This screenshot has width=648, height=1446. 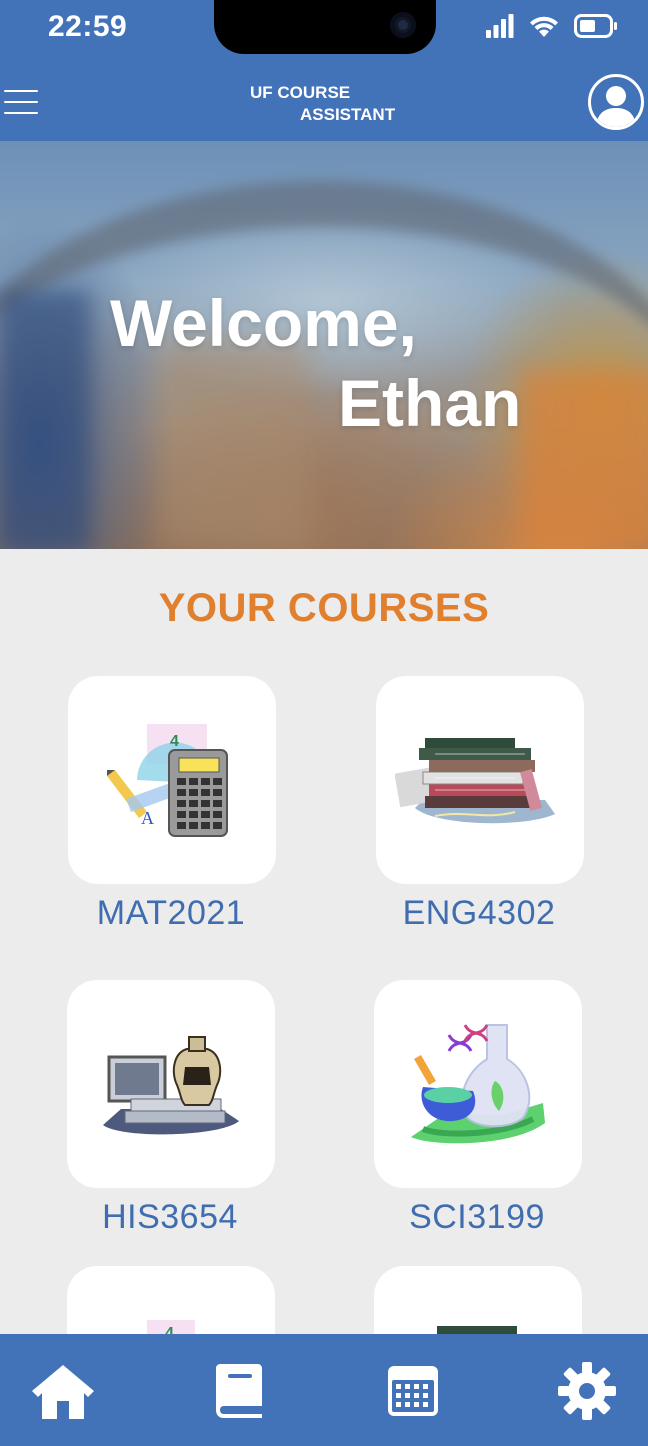 What do you see at coordinates (88, 26) in the screenshot?
I see `status-time: 22:59` at bounding box center [88, 26].